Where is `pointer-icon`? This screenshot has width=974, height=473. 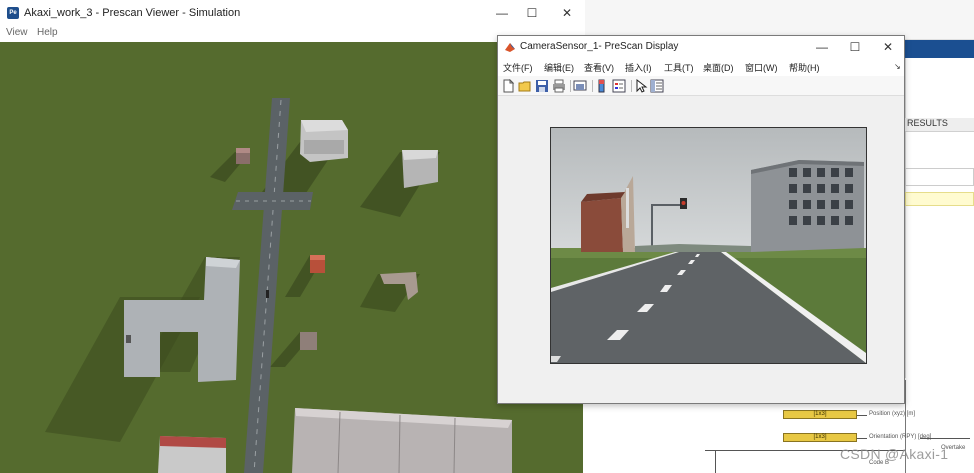
pointer-icon is located at coordinates (641, 86).